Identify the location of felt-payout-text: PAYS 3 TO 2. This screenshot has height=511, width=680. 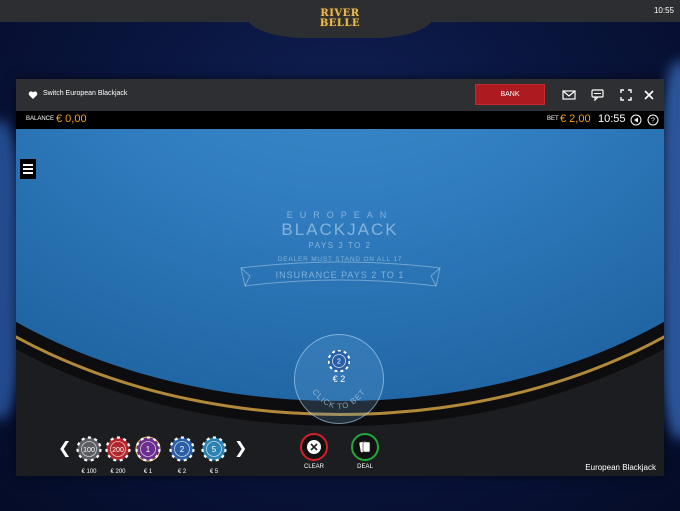
(340, 245).